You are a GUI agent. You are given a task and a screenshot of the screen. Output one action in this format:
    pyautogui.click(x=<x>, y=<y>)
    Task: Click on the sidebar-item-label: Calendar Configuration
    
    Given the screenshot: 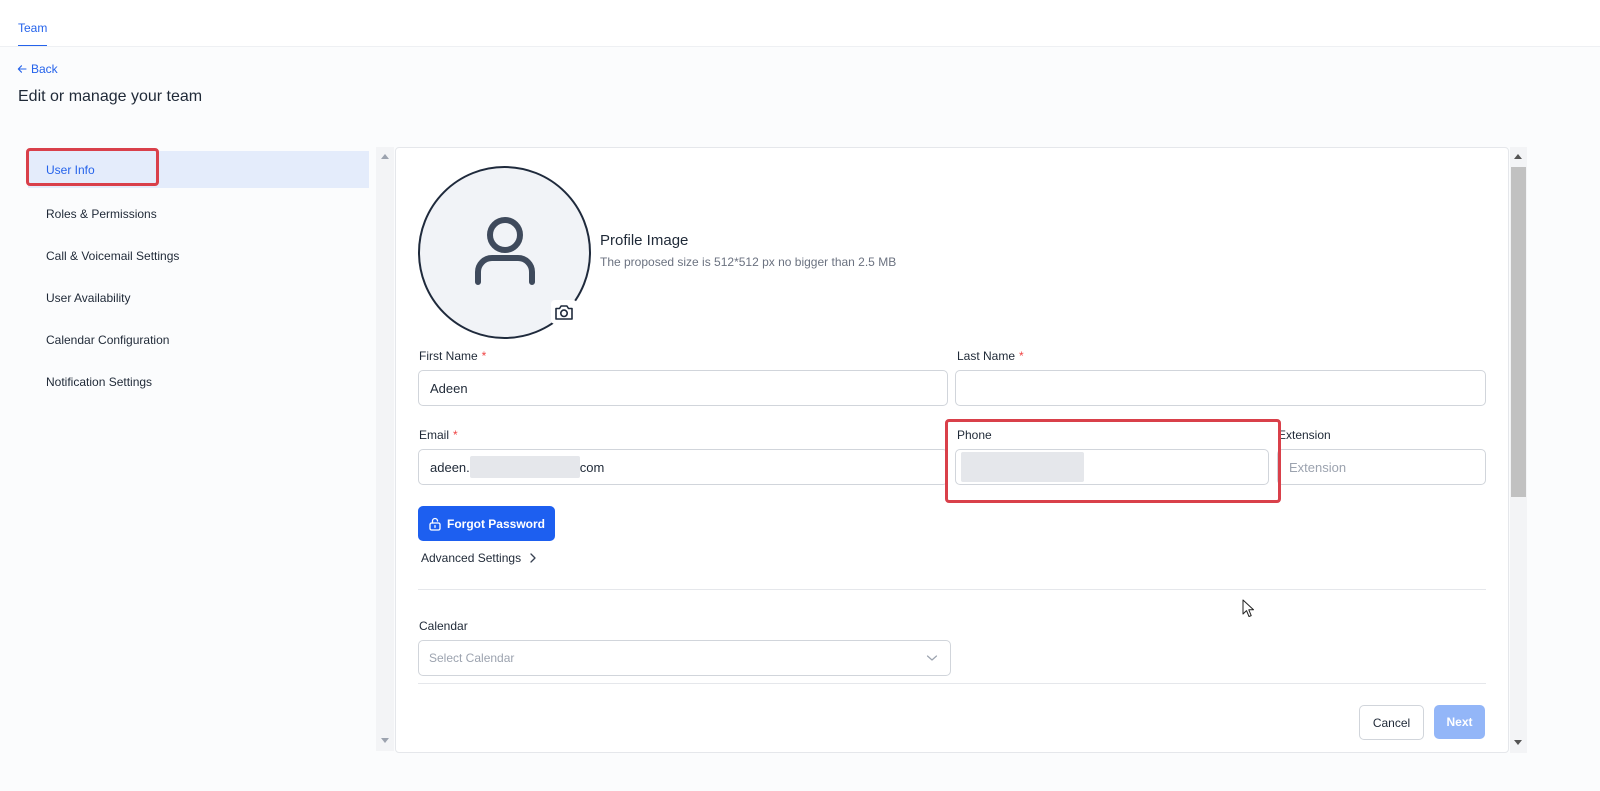 What is the action you would take?
    pyautogui.click(x=108, y=340)
    